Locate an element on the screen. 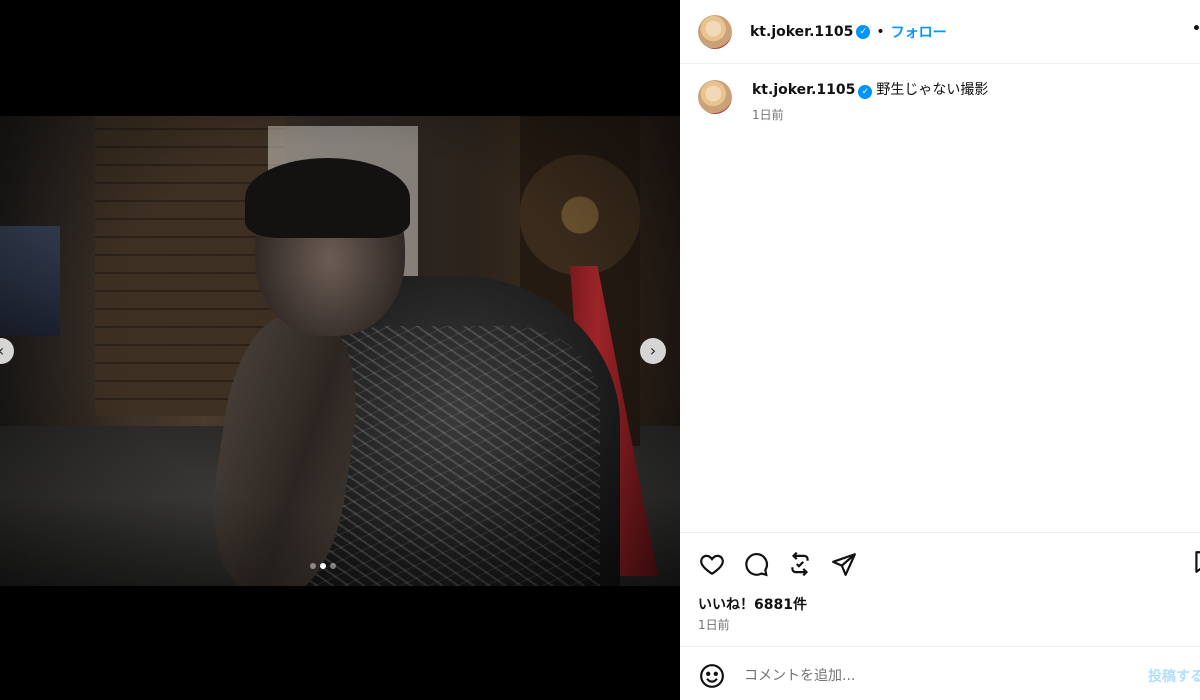 Image resolution: width=1200 pixels, height=700 pixels. comment-icon is located at coordinates (756, 565).